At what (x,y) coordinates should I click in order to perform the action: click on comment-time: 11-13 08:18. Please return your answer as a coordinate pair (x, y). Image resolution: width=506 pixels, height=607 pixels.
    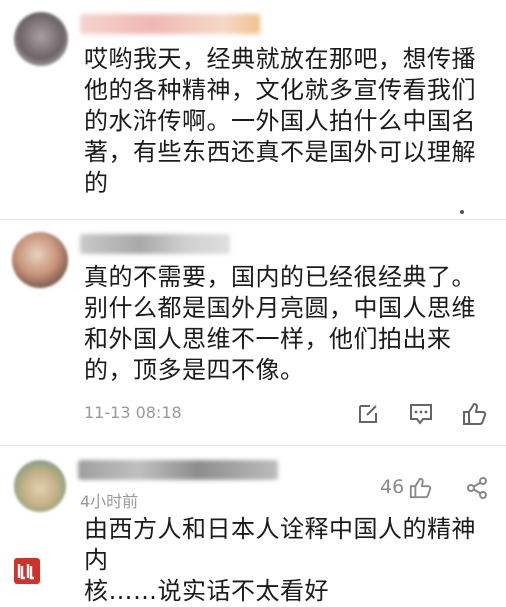
    Looking at the image, I should click on (133, 412).